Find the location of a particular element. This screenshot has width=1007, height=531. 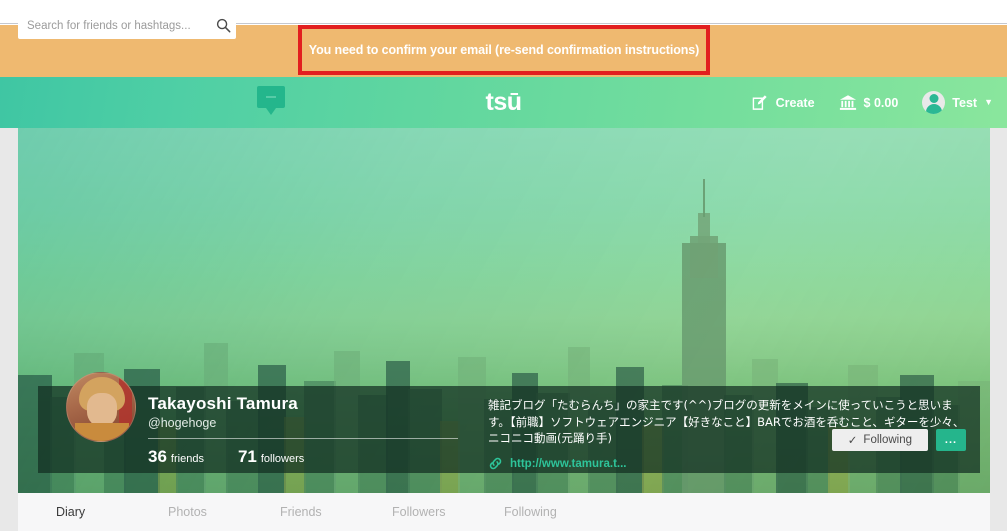

tab-friends: Friends is located at coordinates (336, 512).